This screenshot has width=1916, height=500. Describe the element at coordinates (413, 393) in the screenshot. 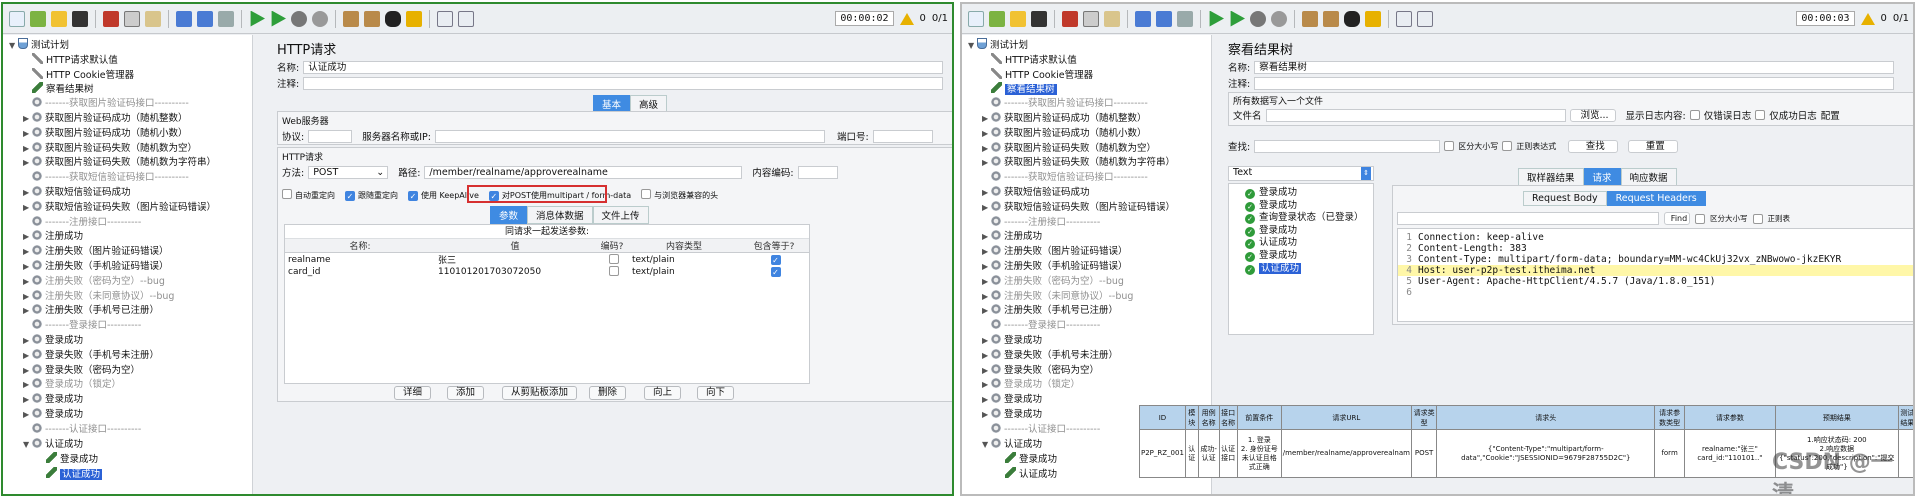

I see `params-action-button: 详细` at that location.